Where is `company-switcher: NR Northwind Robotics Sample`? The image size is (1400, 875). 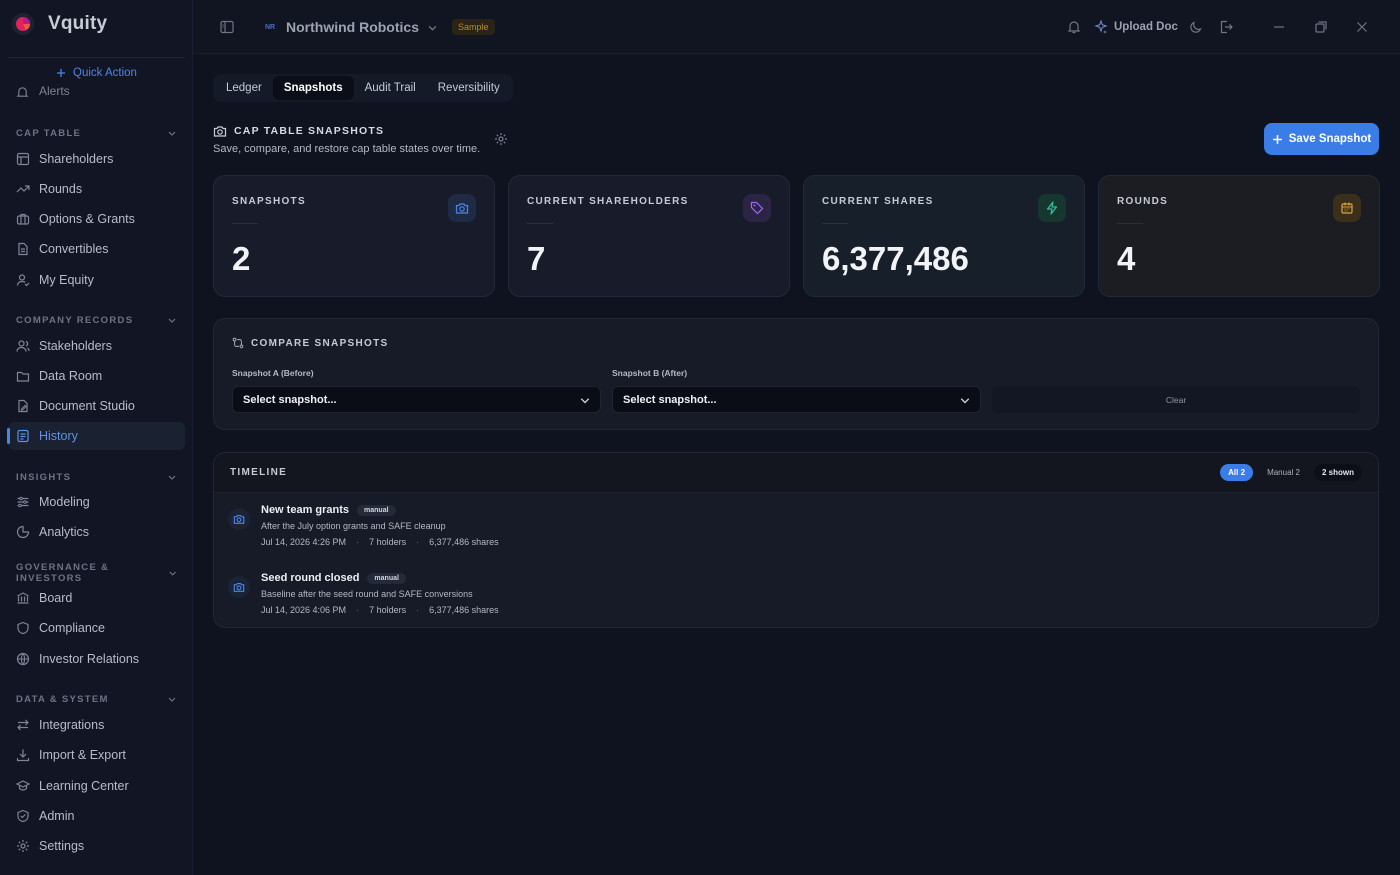 company-switcher: NR Northwind Robotics Sample is located at coordinates (379, 27).